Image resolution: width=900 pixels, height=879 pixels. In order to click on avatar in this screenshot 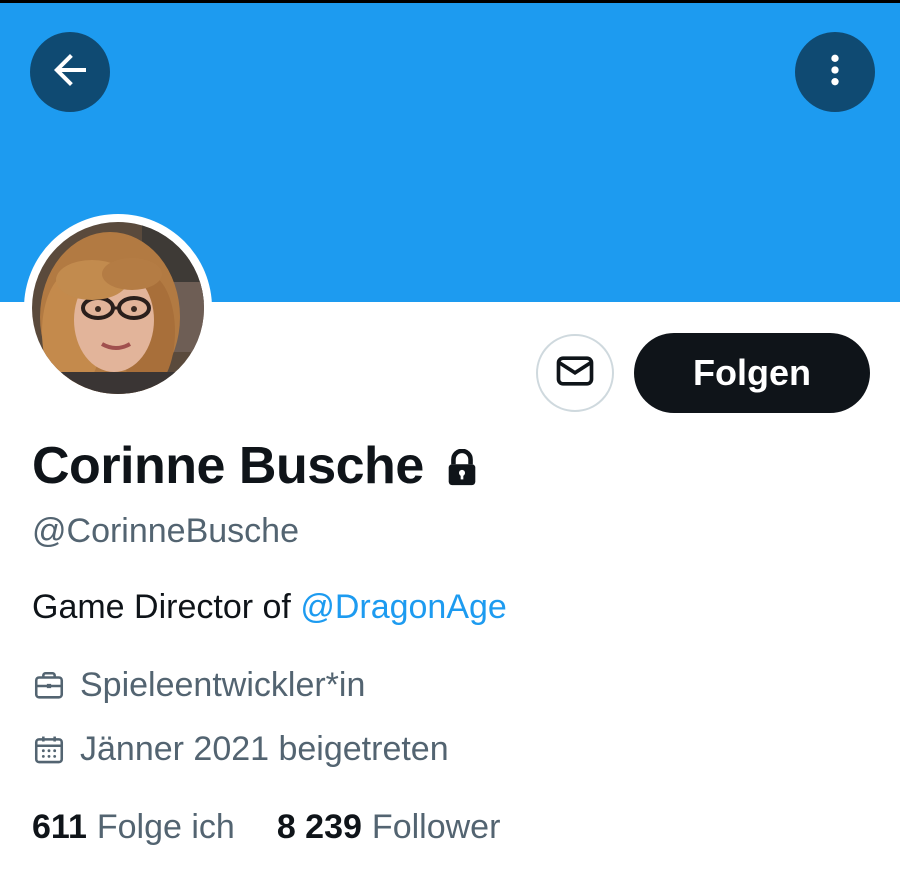, I will do `click(118, 308)`.